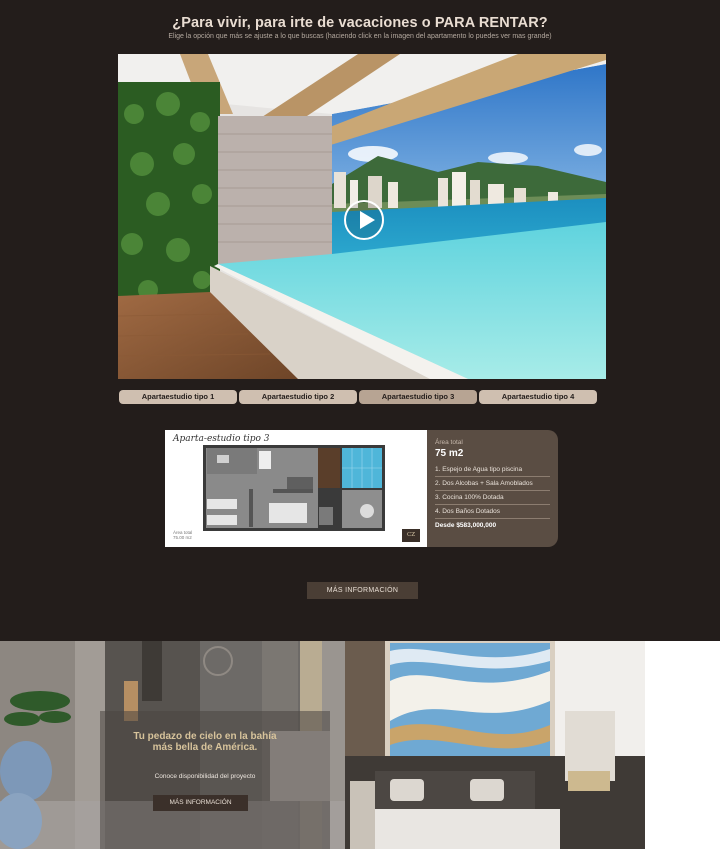  What do you see at coordinates (492, 498) in the screenshot?
I see `feature-item: 3. Cocina 100% Dotada` at bounding box center [492, 498].